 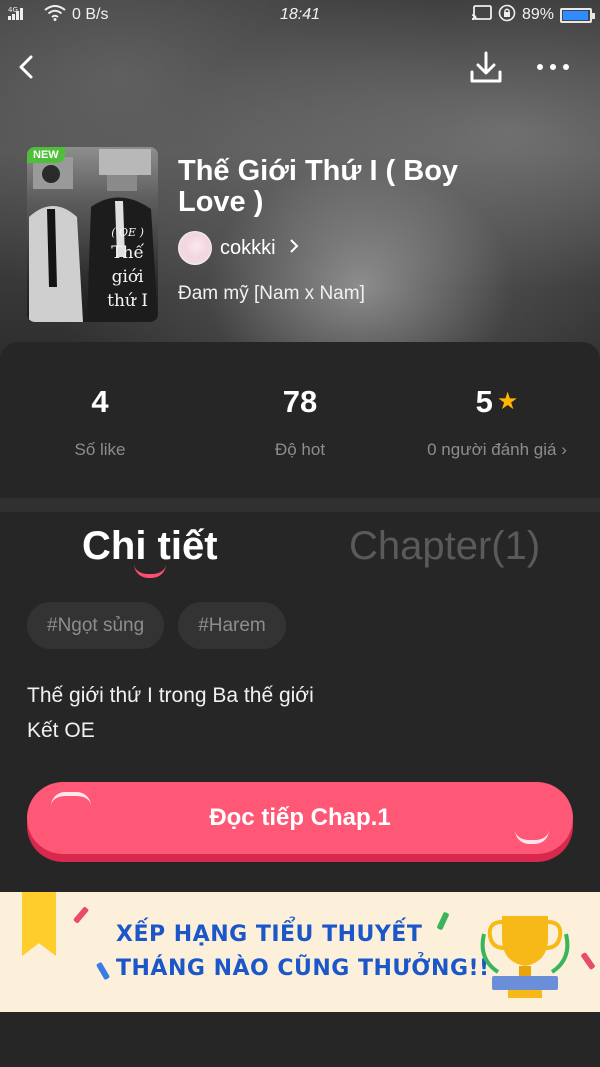 What do you see at coordinates (484, 401) in the screenshot?
I see `rating-value: 5` at bounding box center [484, 401].